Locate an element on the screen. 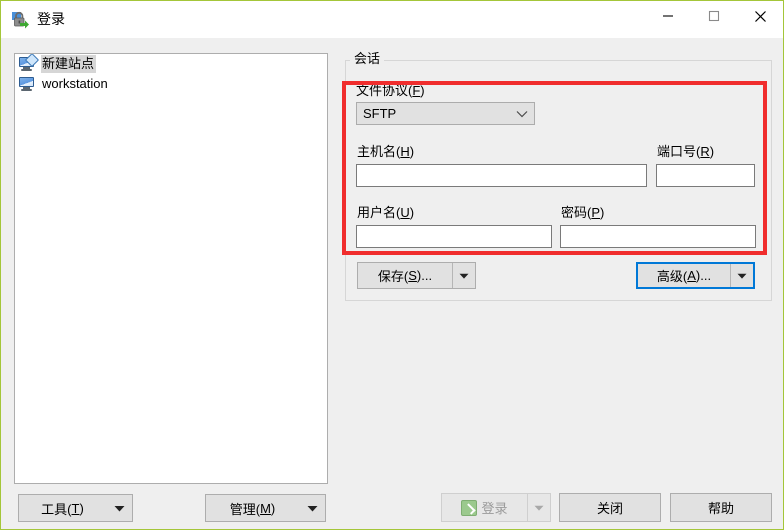 The height and width of the screenshot is (530, 784). manage-button-label: 管理(M) is located at coordinates (252, 508).